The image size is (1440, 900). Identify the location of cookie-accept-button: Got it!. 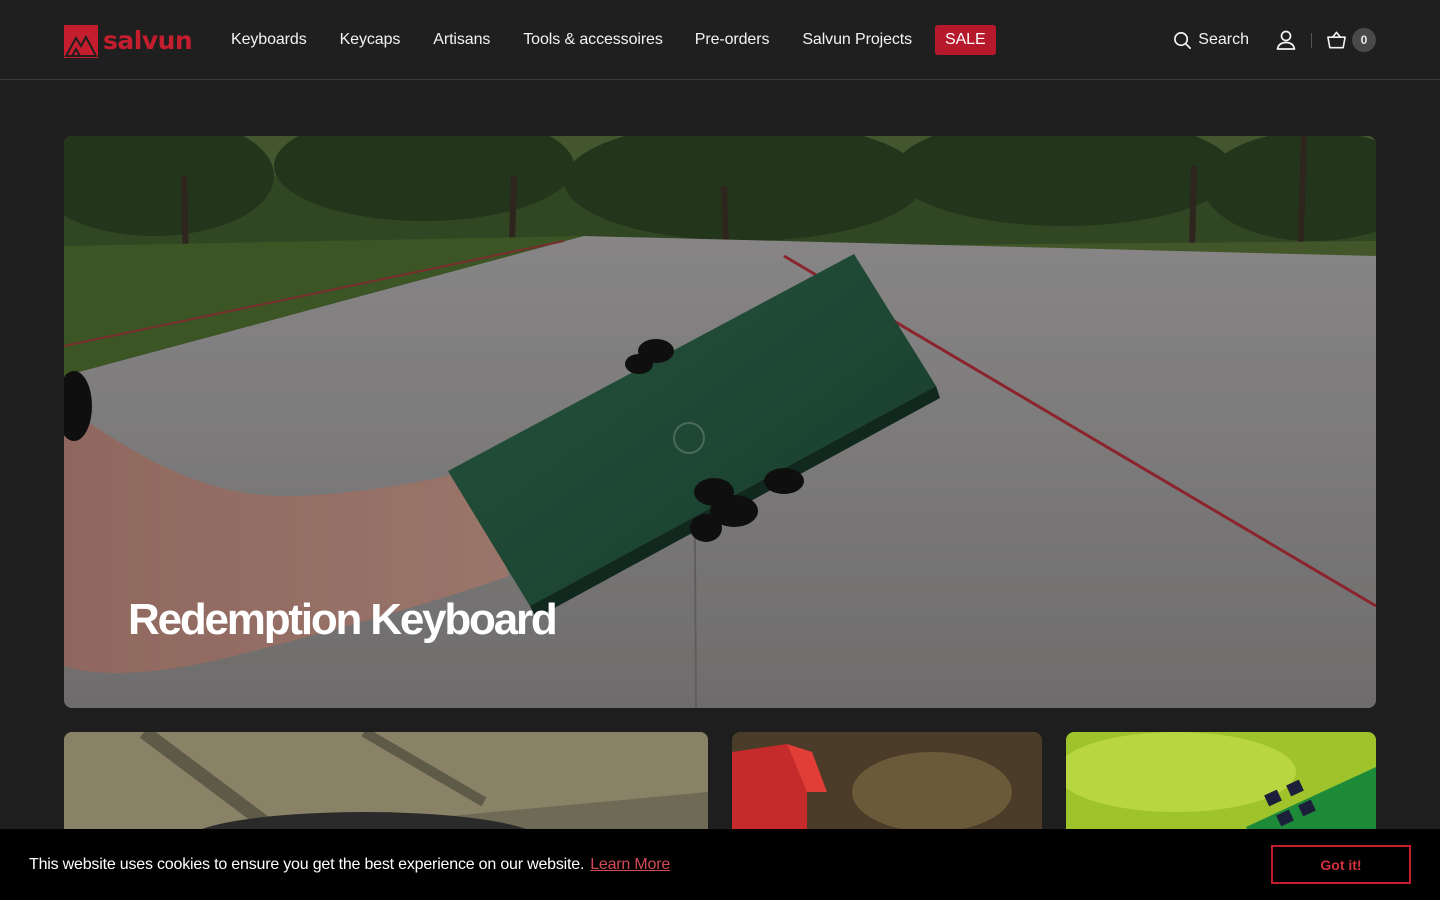
(1341, 864).